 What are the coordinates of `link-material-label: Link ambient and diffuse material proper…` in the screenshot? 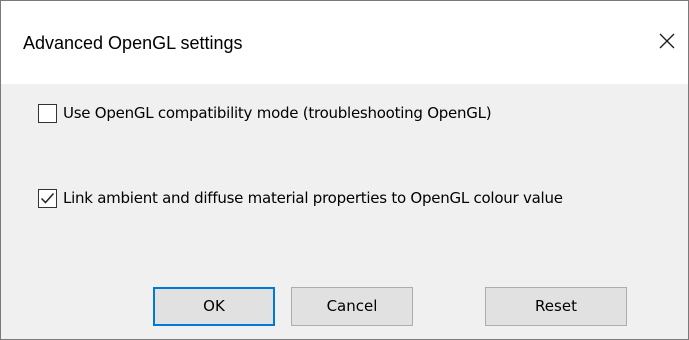 It's located at (313, 198).